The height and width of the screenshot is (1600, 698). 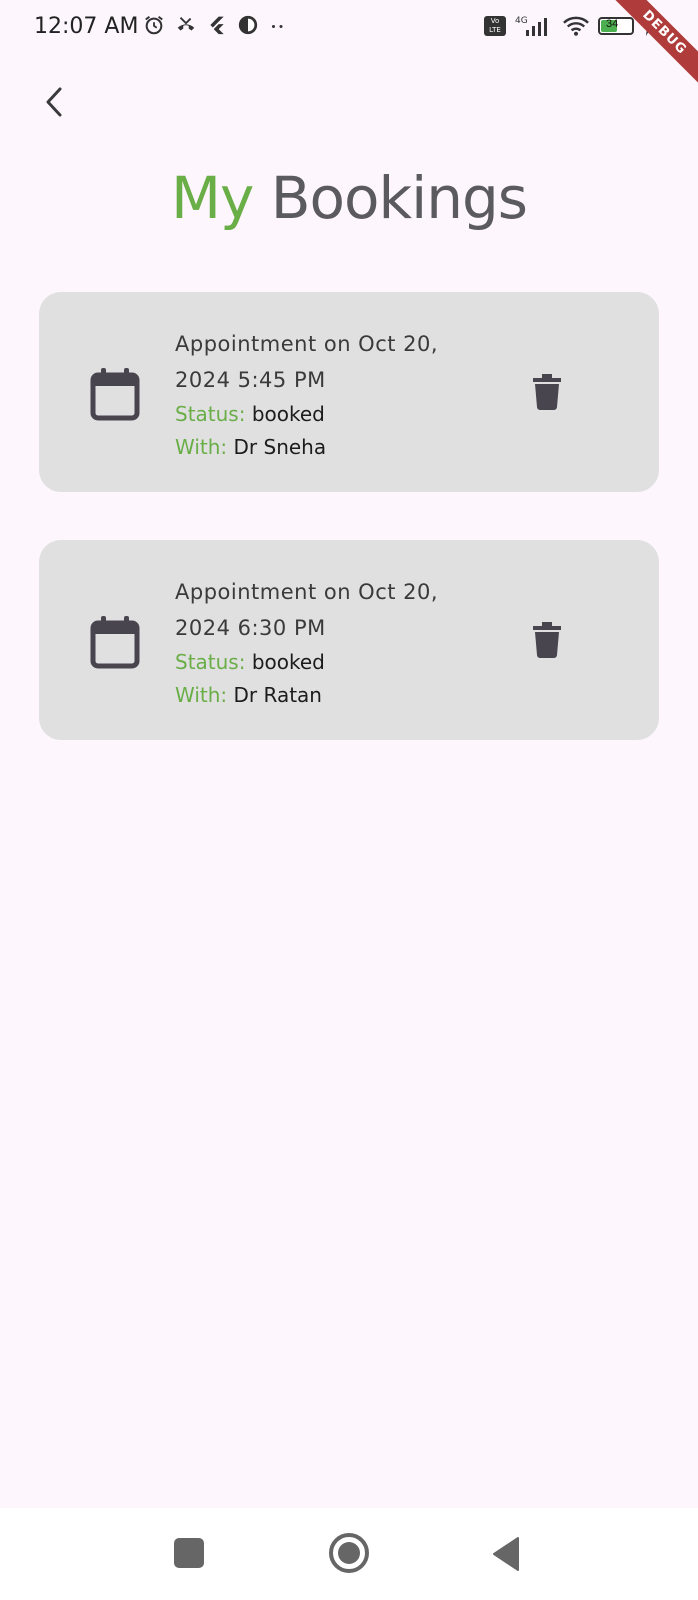 I want to click on battery-level: 34, so click(x=612, y=24).